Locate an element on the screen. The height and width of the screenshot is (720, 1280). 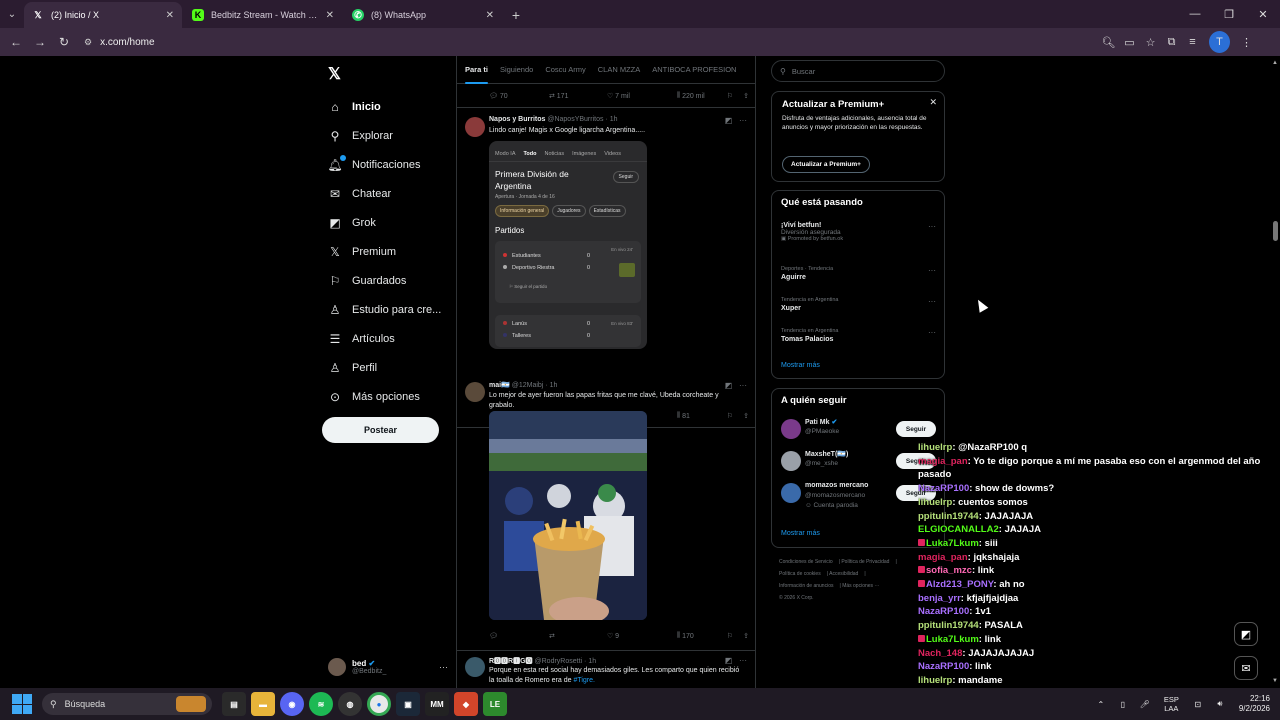
bookmark-icon: ⚐ is located at coordinates (730, 636).